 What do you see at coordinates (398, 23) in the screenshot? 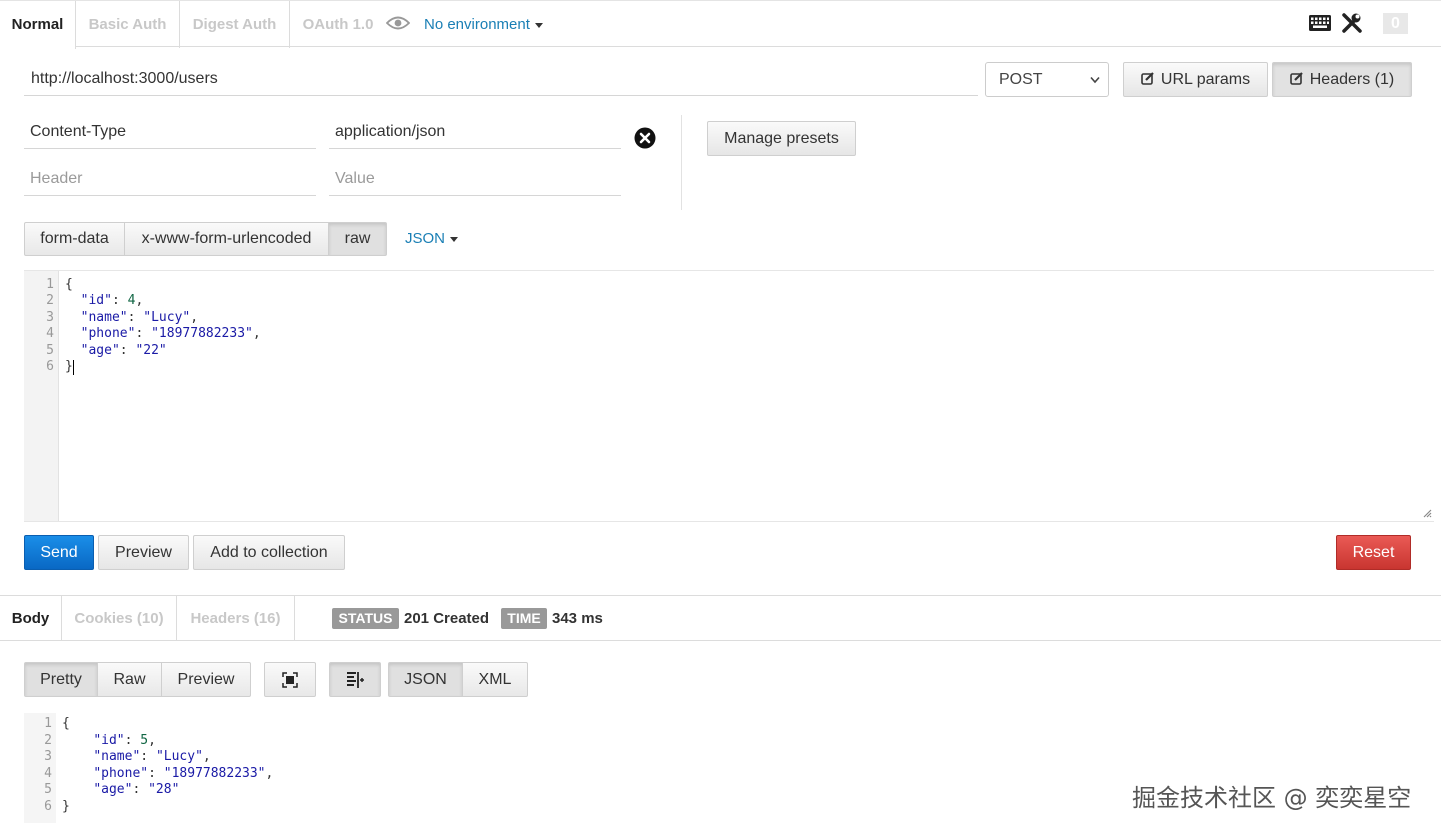
I see `eye-icon` at bounding box center [398, 23].